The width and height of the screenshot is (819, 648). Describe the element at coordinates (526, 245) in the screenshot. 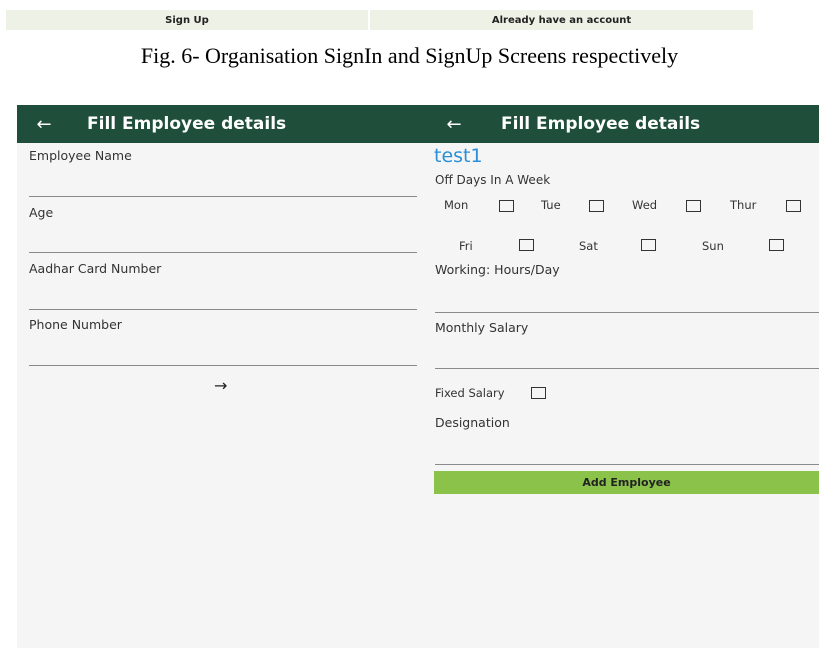

I see `checkbox-fri` at that location.